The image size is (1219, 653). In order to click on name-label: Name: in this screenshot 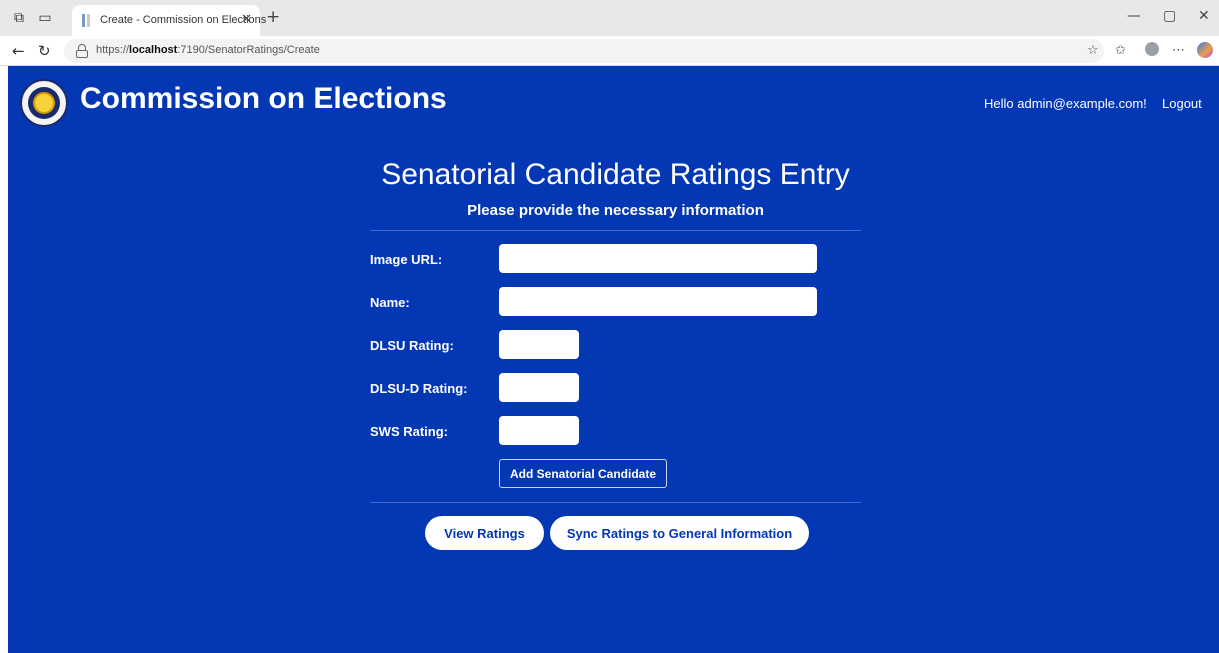, I will do `click(390, 302)`.